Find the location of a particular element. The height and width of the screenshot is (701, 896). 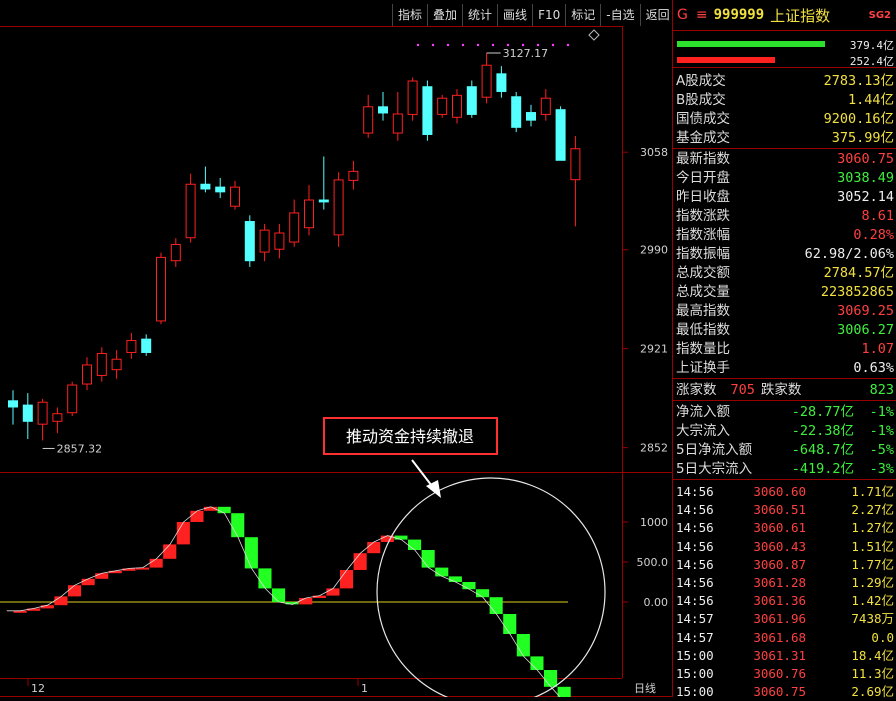

stat-row: A股成交 2783.13亿 is located at coordinates (784, 81).